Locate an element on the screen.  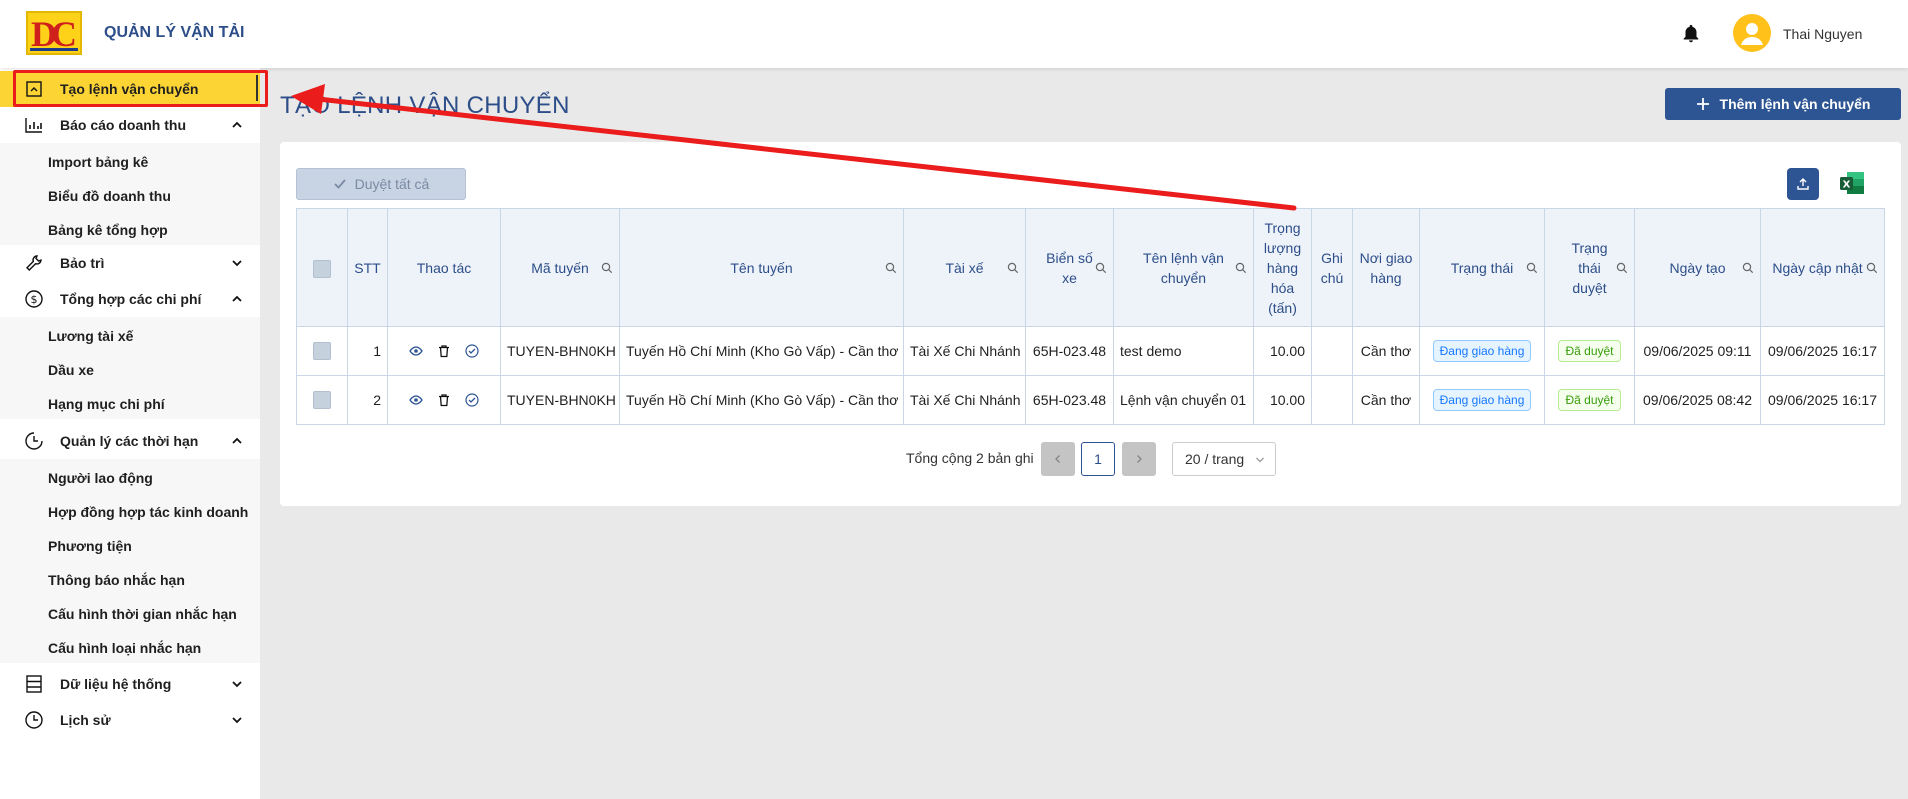
bell-icon is located at coordinates (1691, 34).